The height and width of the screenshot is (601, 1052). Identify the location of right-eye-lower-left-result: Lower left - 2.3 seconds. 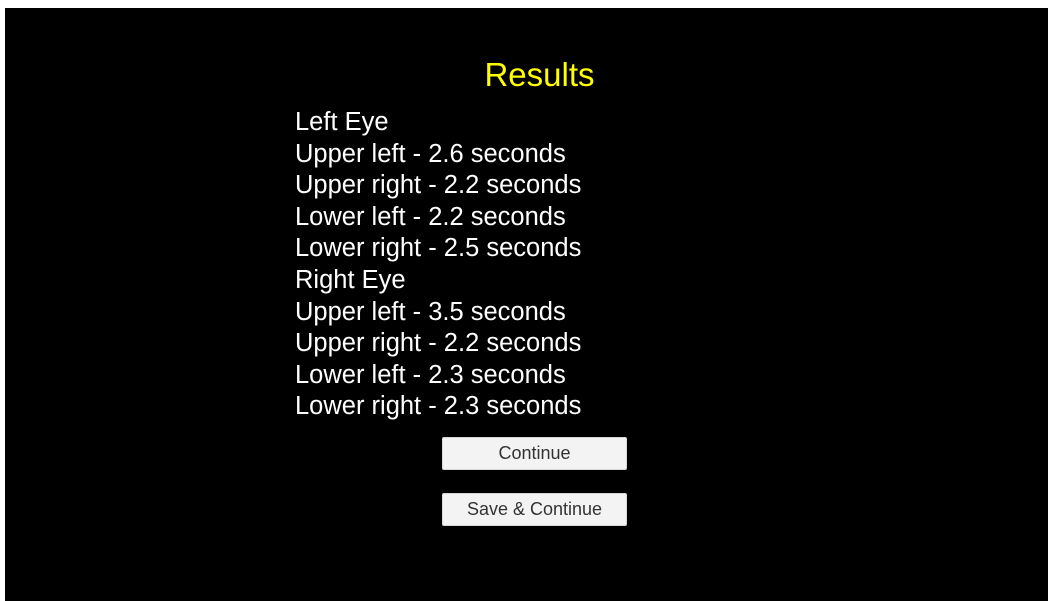
(430, 374).